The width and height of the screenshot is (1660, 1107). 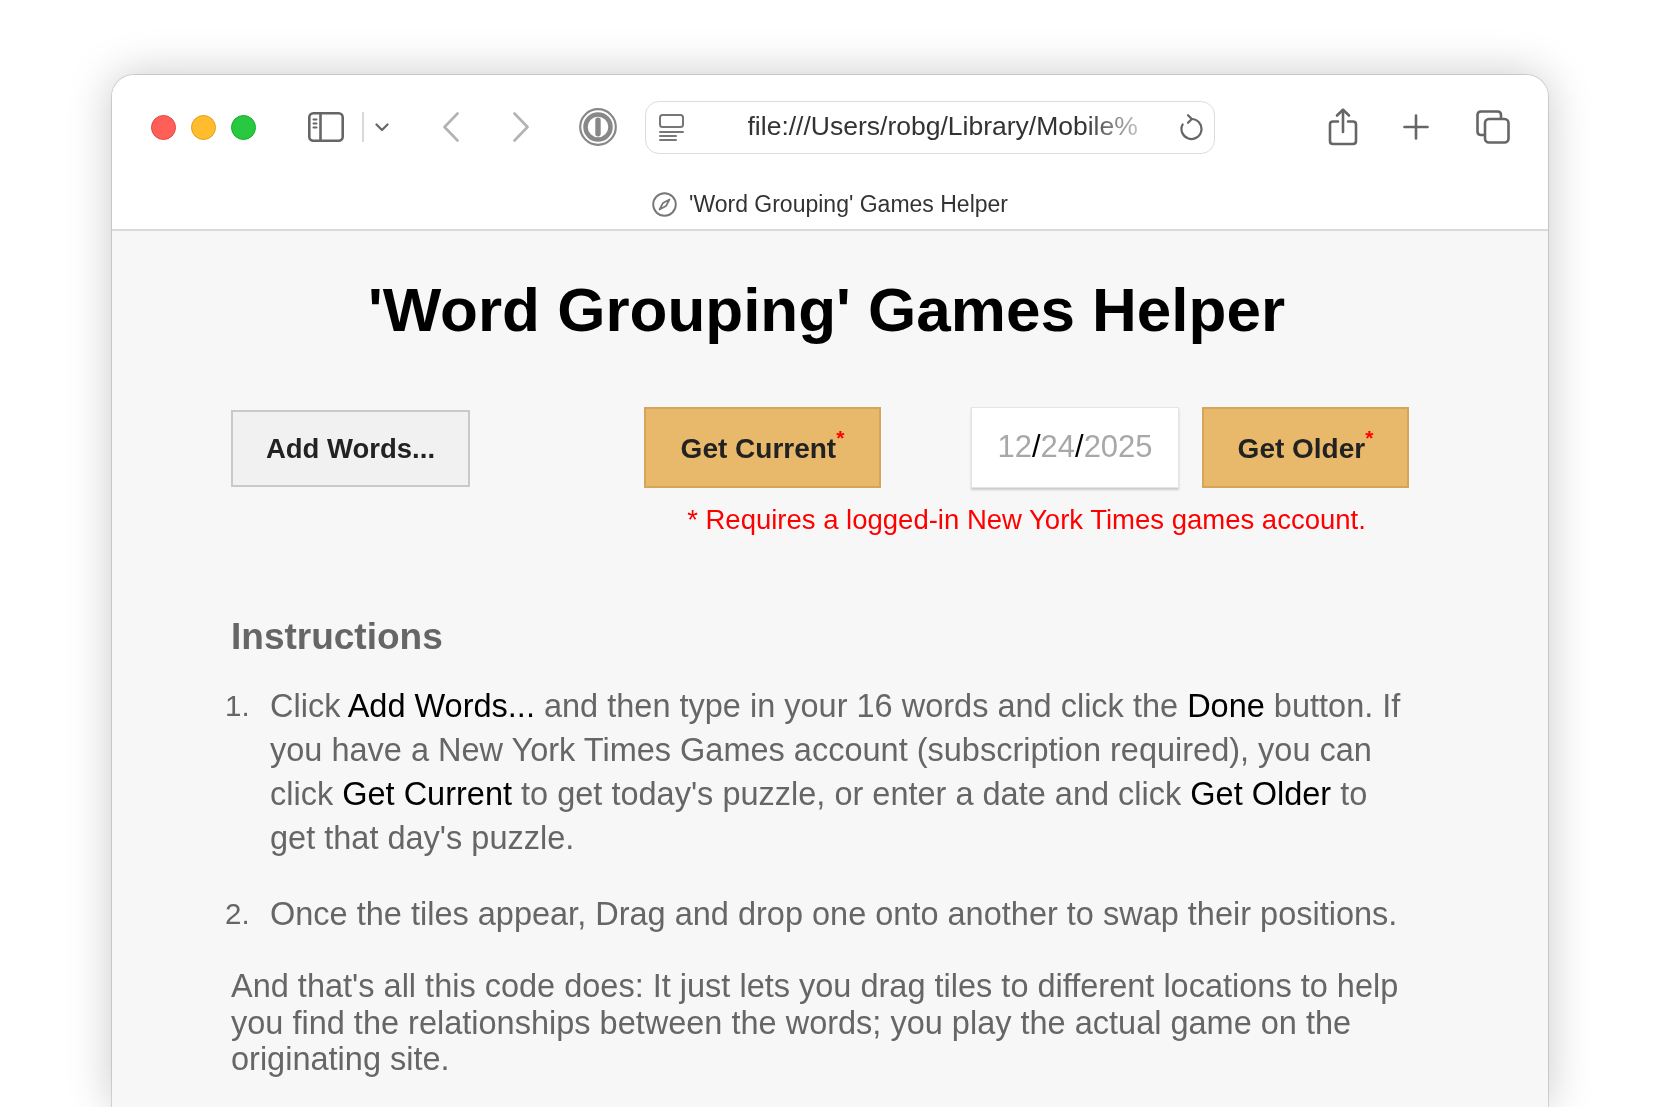 What do you see at coordinates (942, 127) in the screenshot?
I see `url-text: file:///Users/robg/Library/Mobile%` at bounding box center [942, 127].